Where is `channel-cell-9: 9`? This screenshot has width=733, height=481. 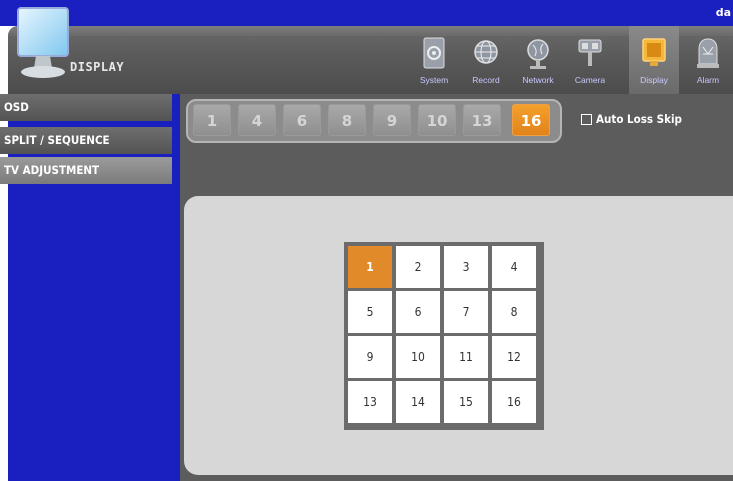
channel-cell-9: 9 is located at coordinates (370, 357).